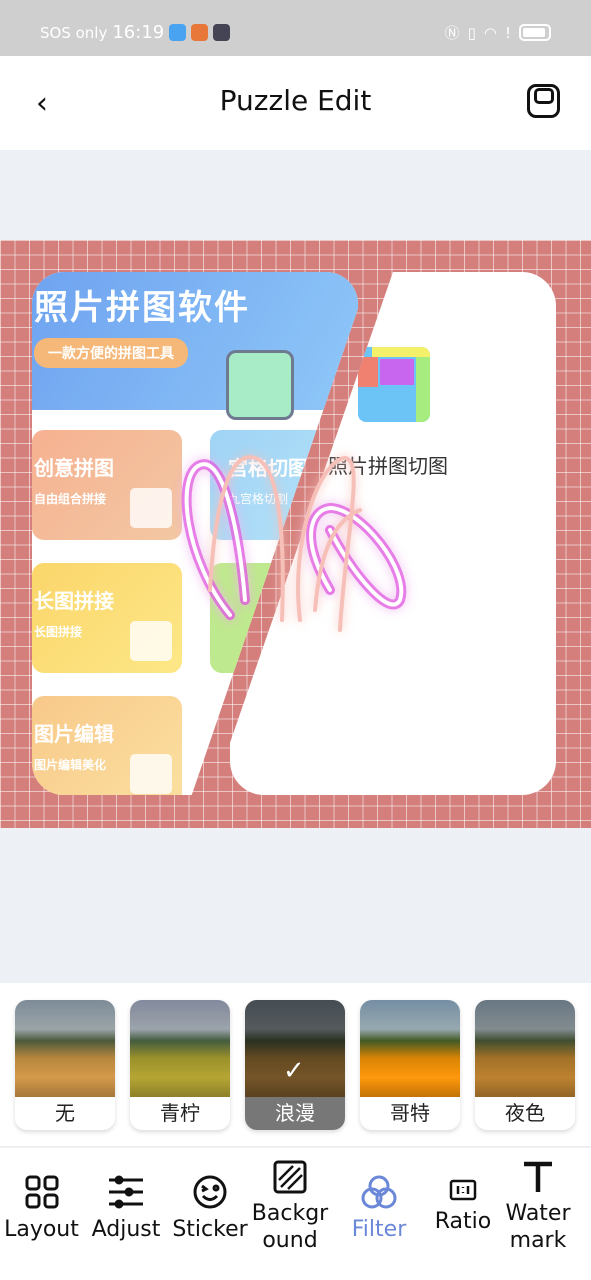 The width and height of the screenshot is (591, 1280). I want to click on smiley-icon, so click(210, 1192).